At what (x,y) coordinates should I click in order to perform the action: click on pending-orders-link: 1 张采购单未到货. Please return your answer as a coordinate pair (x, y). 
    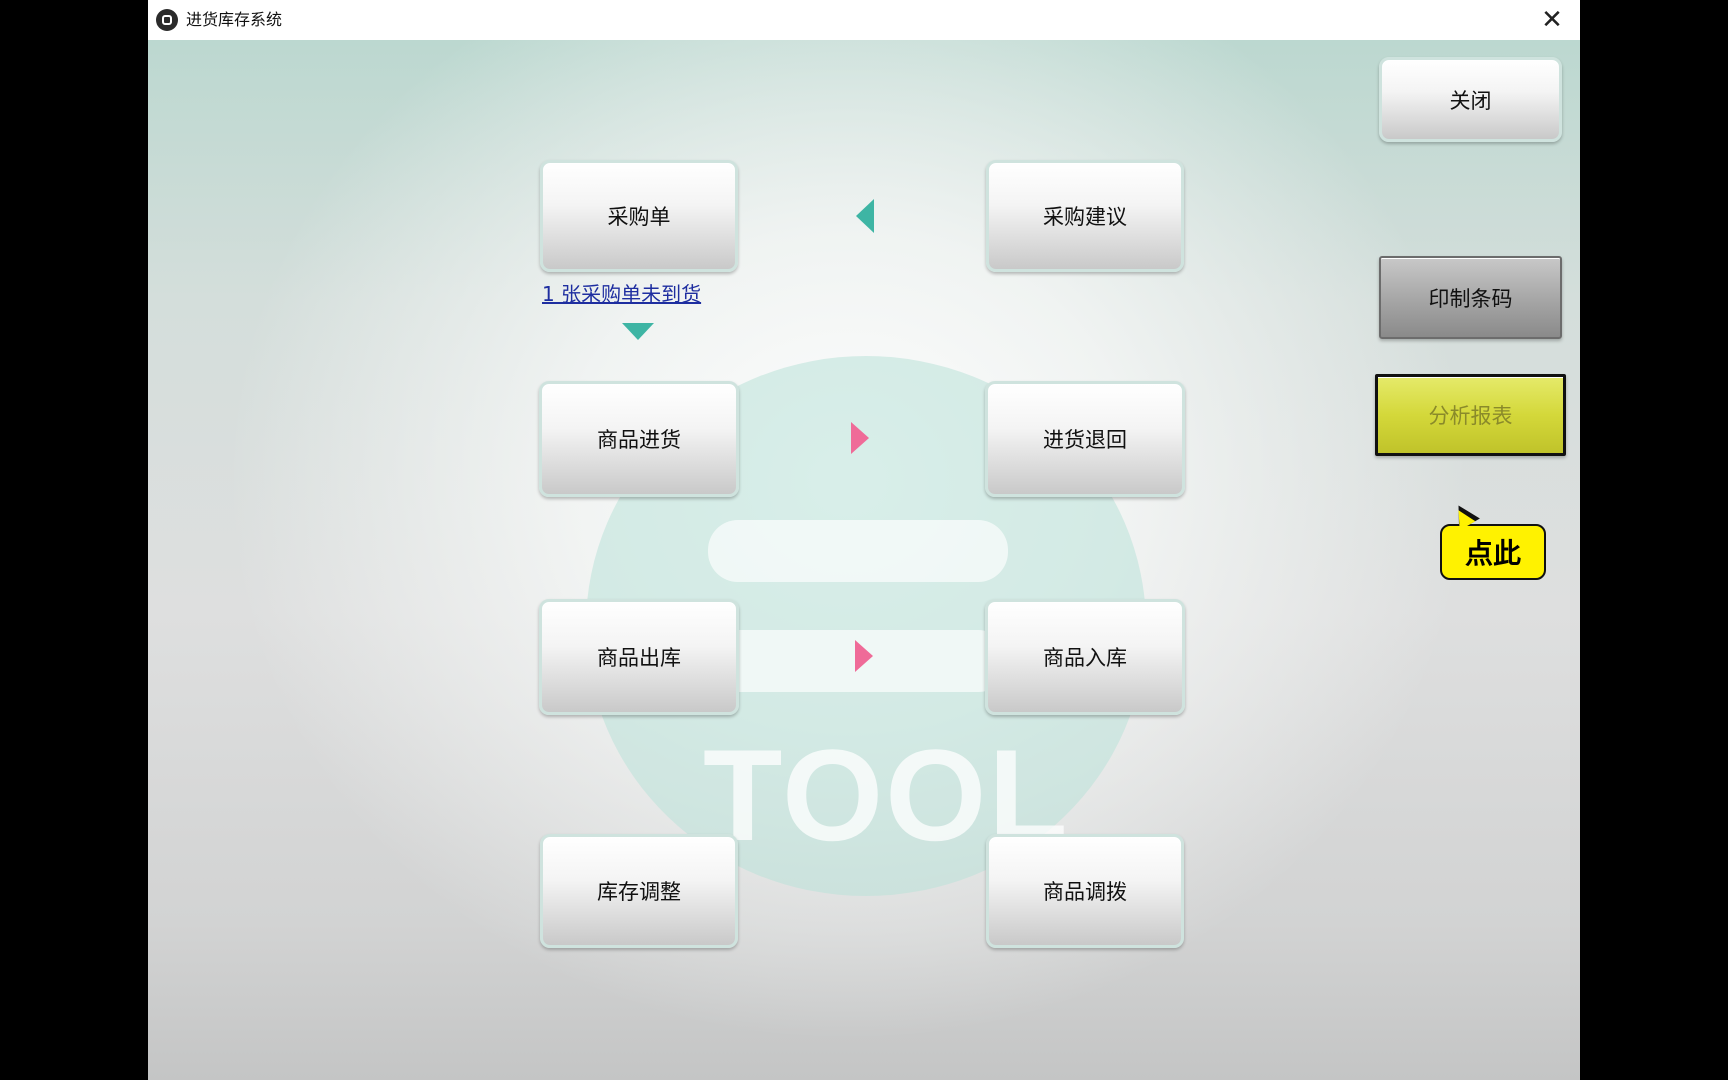
    Looking at the image, I should click on (621, 292).